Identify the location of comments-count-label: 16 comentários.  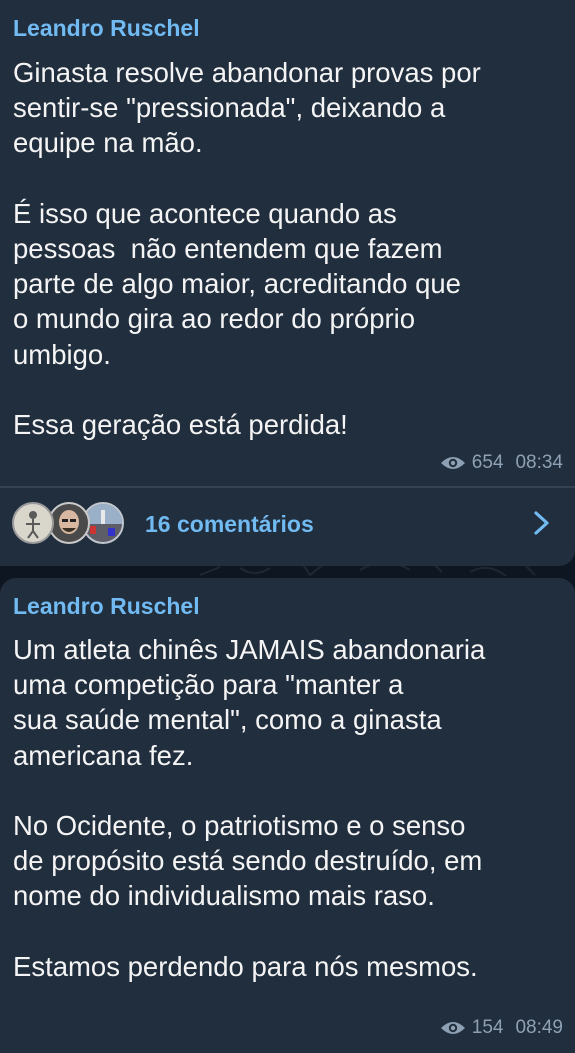
(229, 524).